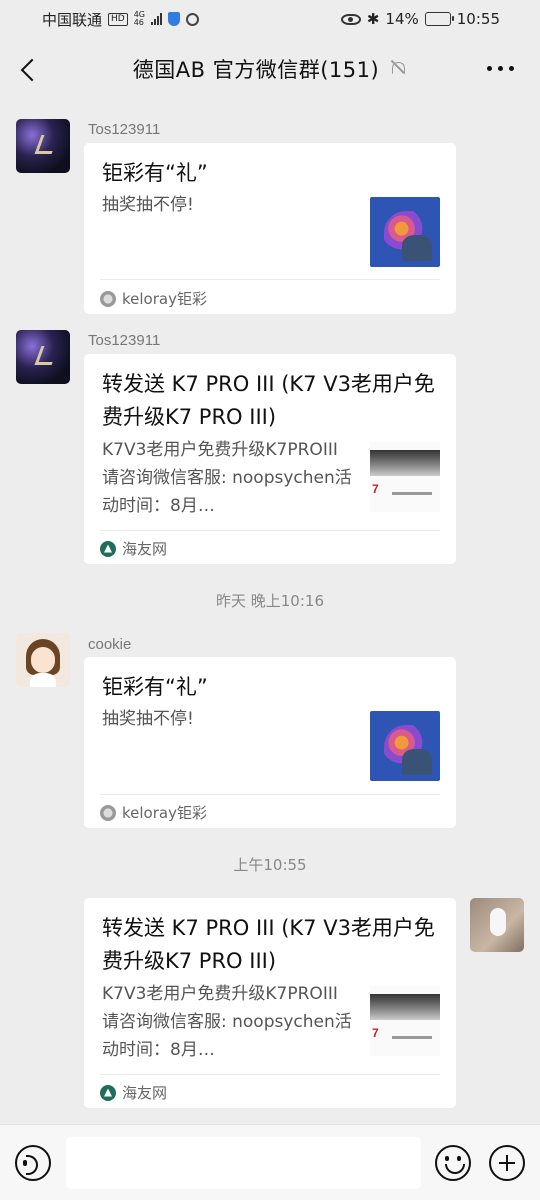  Describe the element at coordinates (110, 644) in the screenshot. I see `sender-name: cookie` at that location.